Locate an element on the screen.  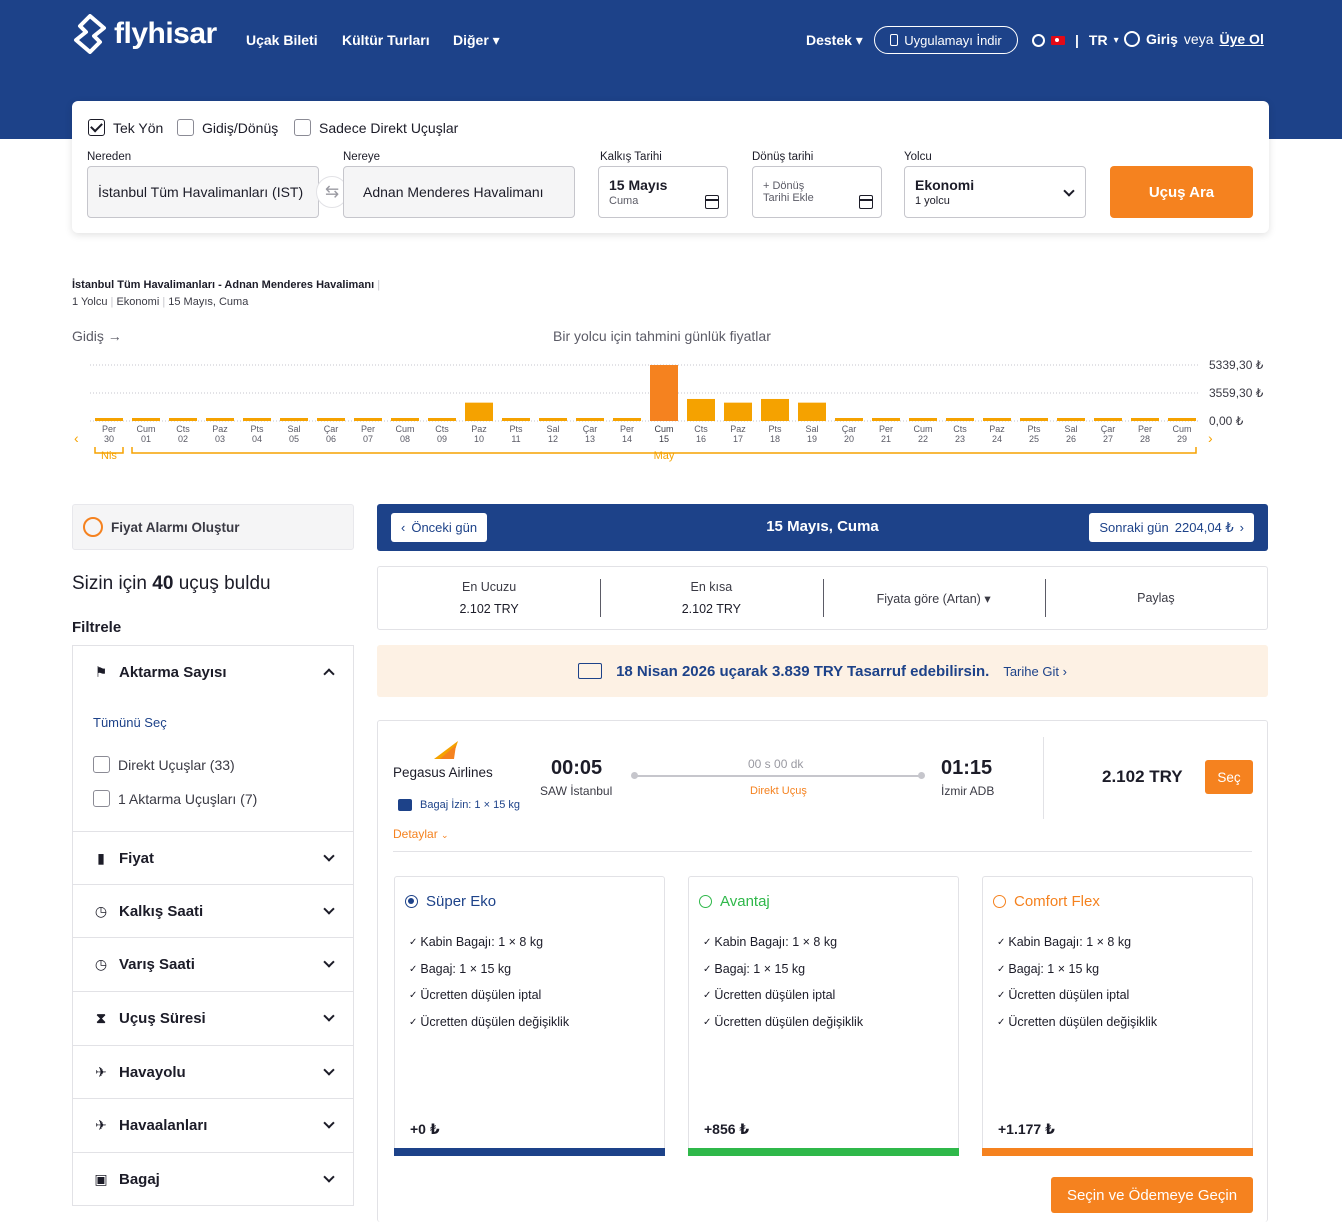
direct-only-option: Sadece Direkt Uçuşlar is located at coordinates (376, 127).